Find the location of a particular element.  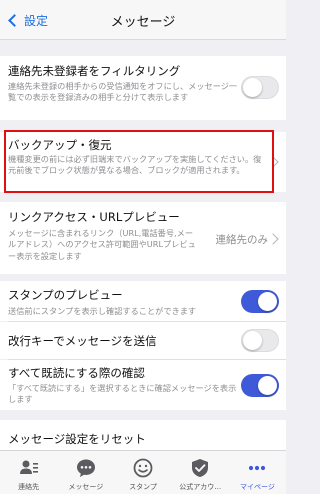

stamp-preview-description: 送信前にスタンプを表示し確認することができます is located at coordinates (102, 311).